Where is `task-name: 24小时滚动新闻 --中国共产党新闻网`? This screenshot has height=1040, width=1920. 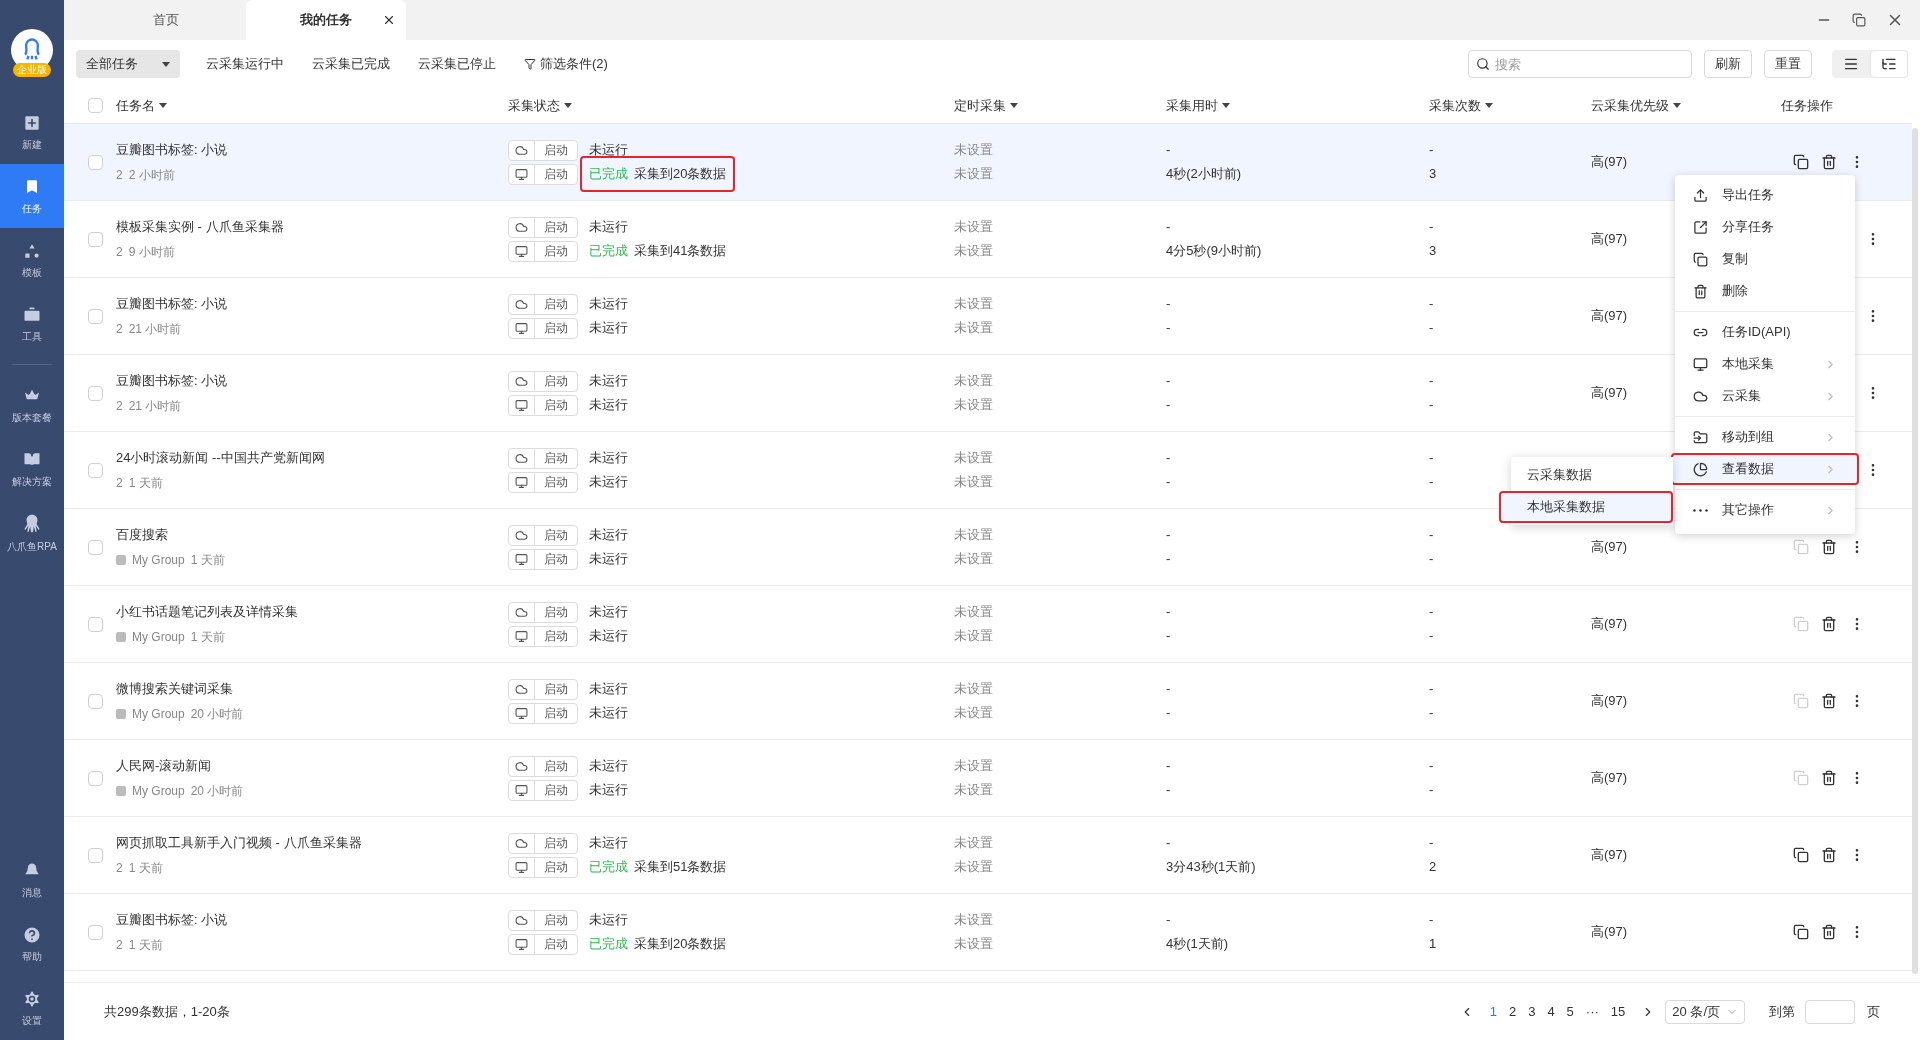
task-name: 24小时滚动新闻 --中国共产党新闻网 is located at coordinates (312, 458).